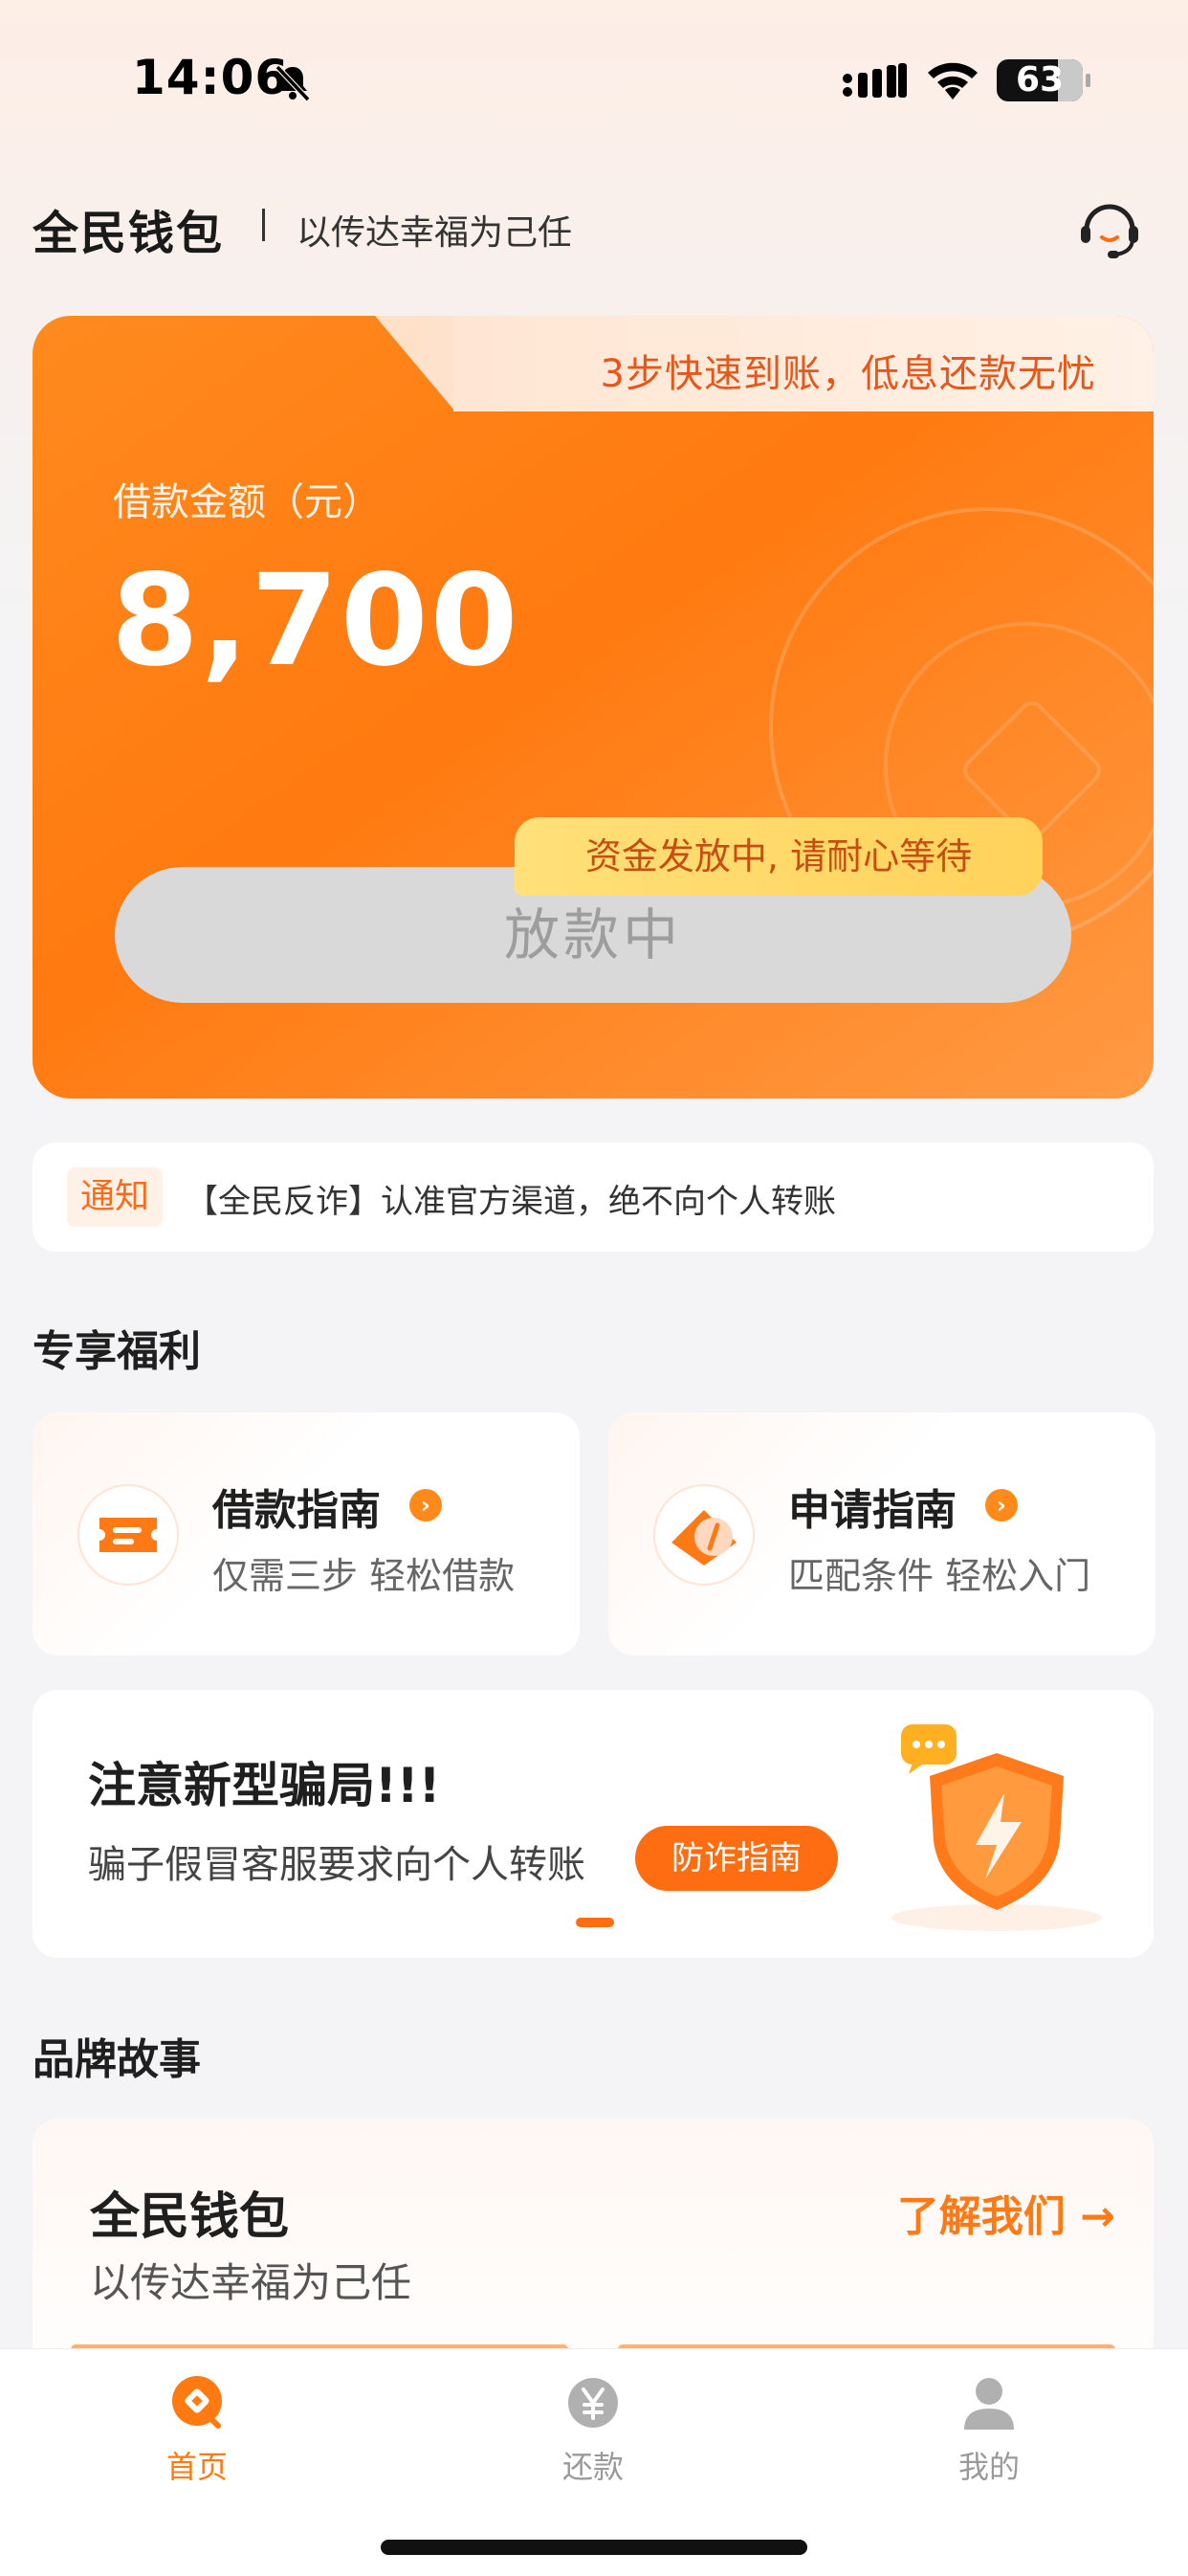 The height and width of the screenshot is (2576, 1188). I want to click on battery-level: 63, so click(1040, 80).